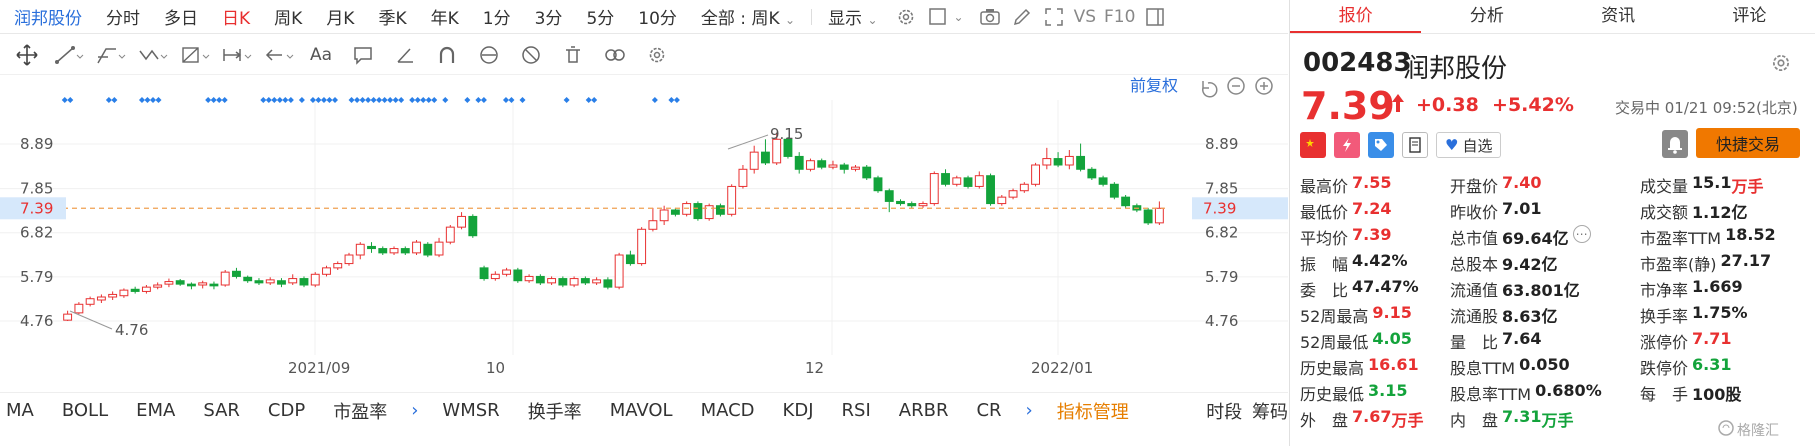  What do you see at coordinates (641, 410) in the screenshot?
I see `indicator-tab-mavol: MAVOL` at bounding box center [641, 410].